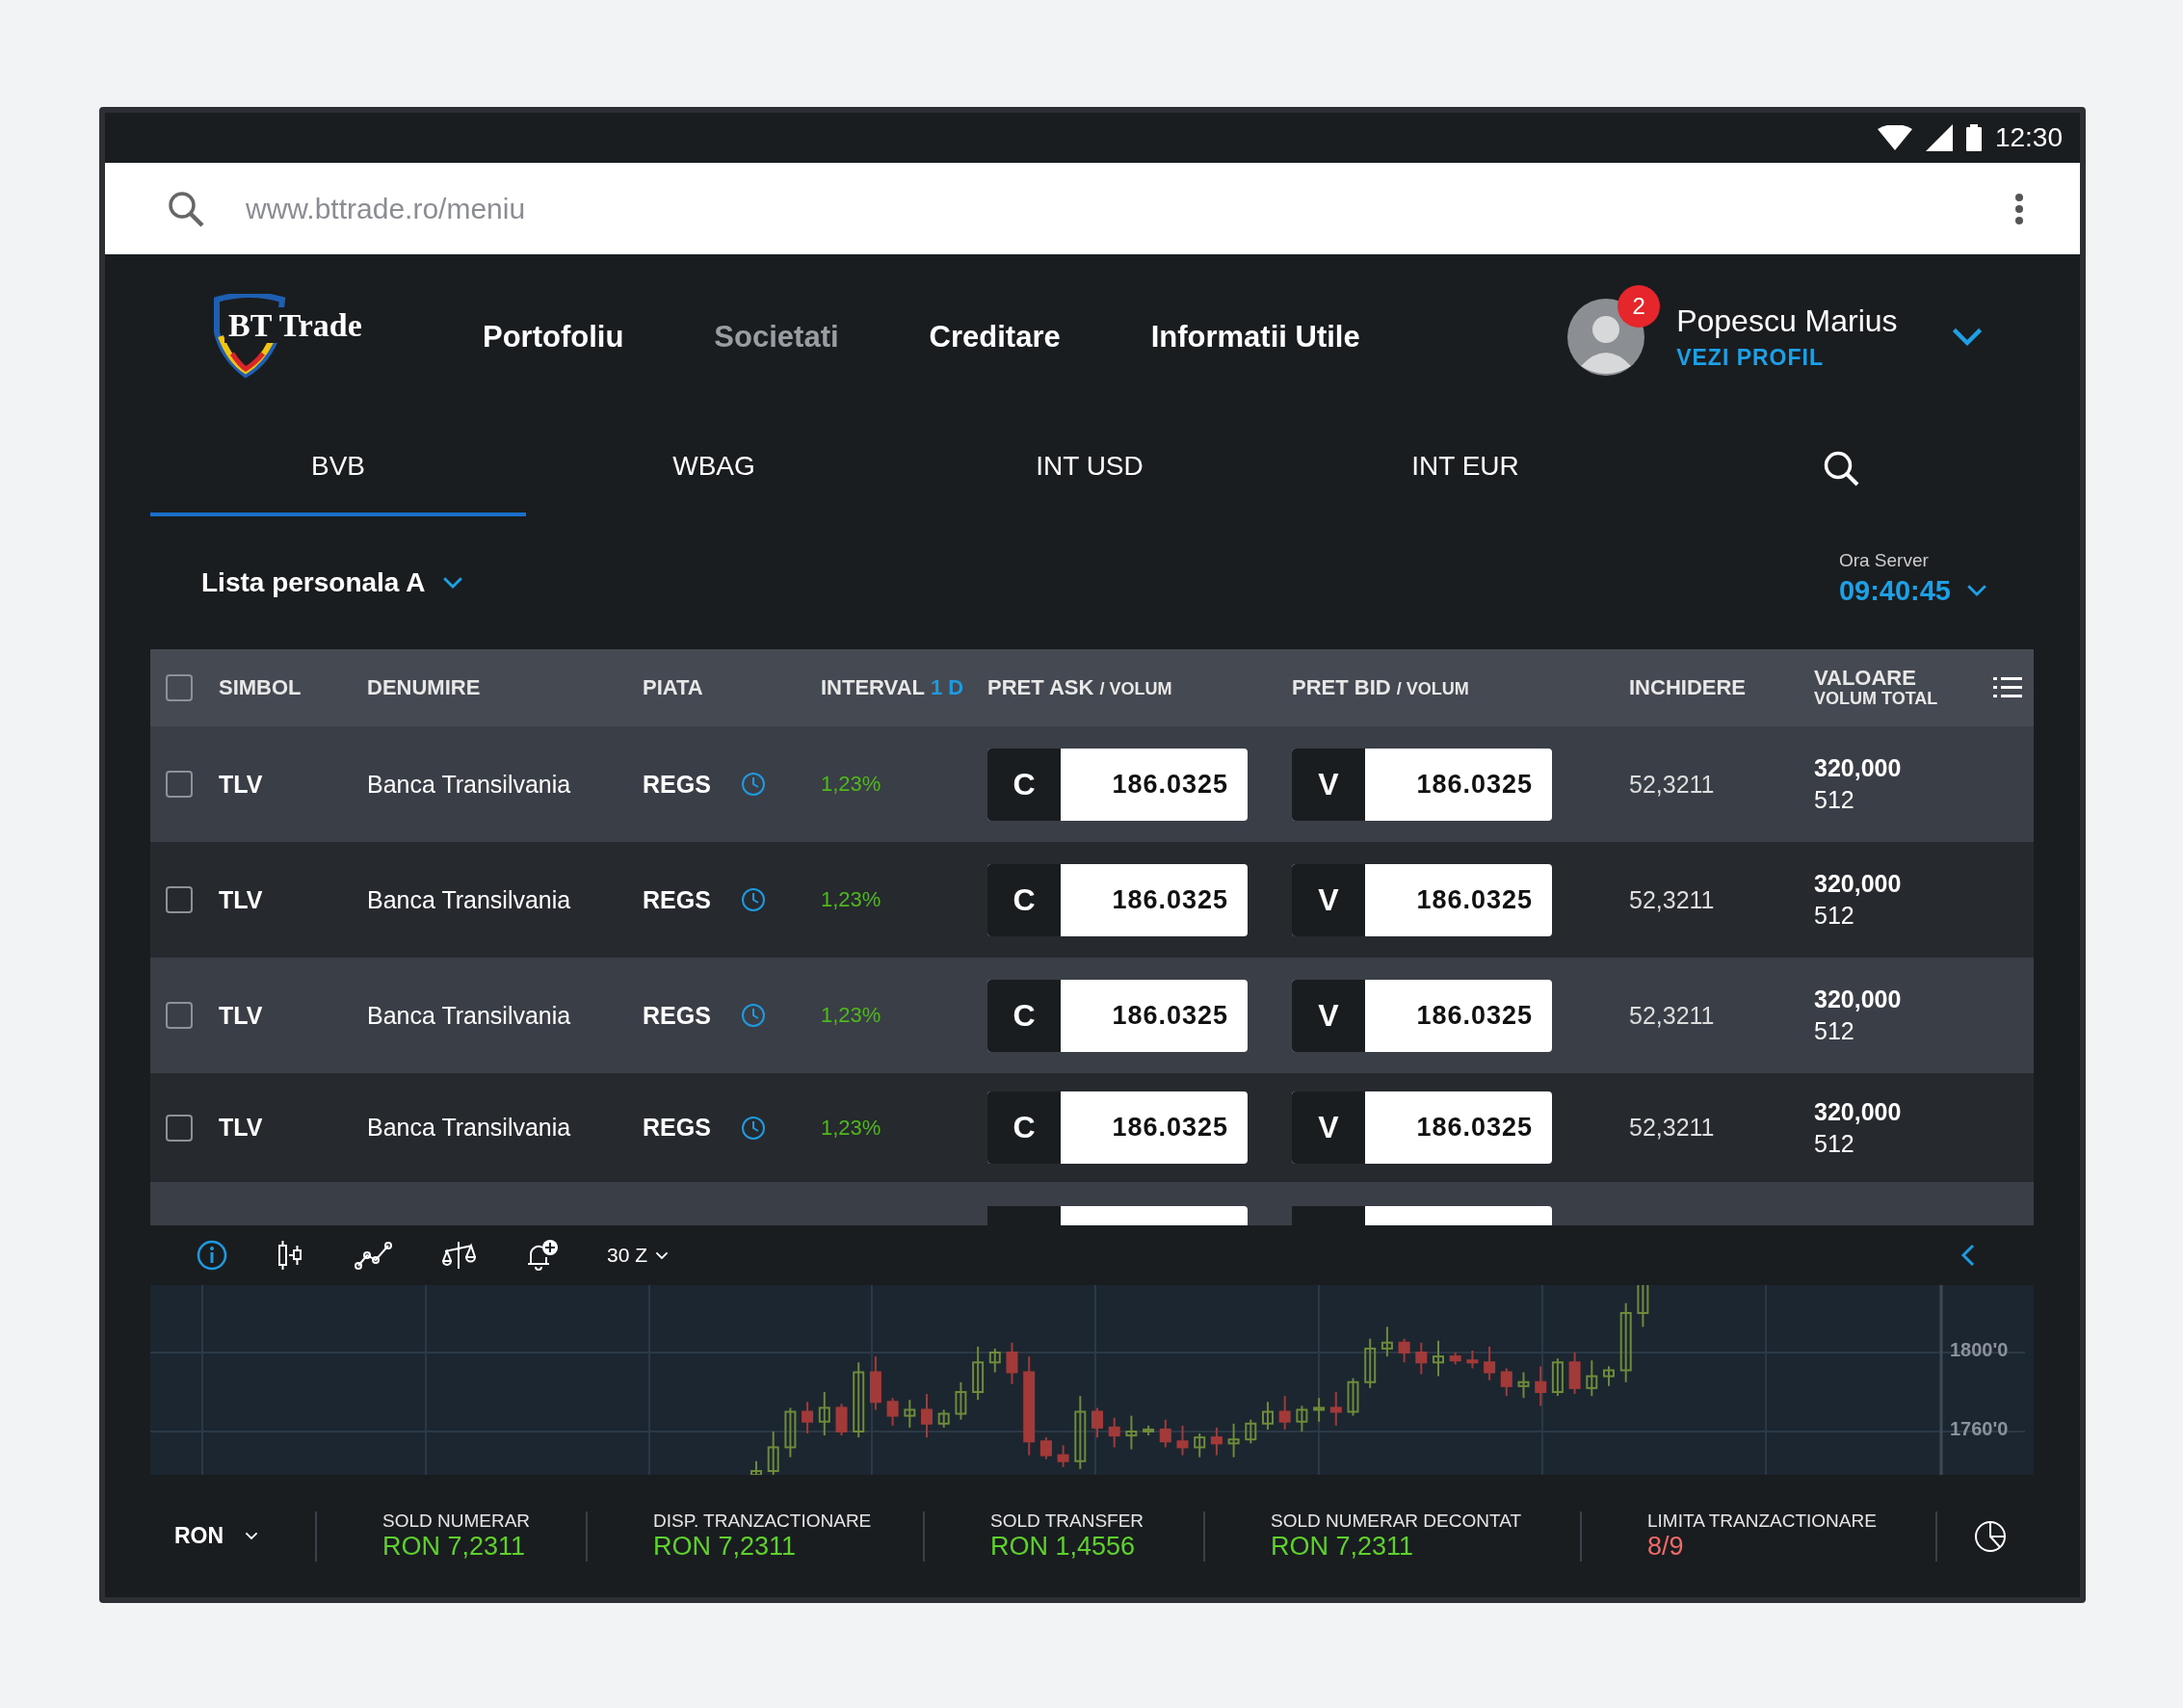 The width and height of the screenshot is (2183, 1708). Describe the element at coordinates (1980, 1429) in the screenshot. I see `axis-label: 1760'0` at that location.